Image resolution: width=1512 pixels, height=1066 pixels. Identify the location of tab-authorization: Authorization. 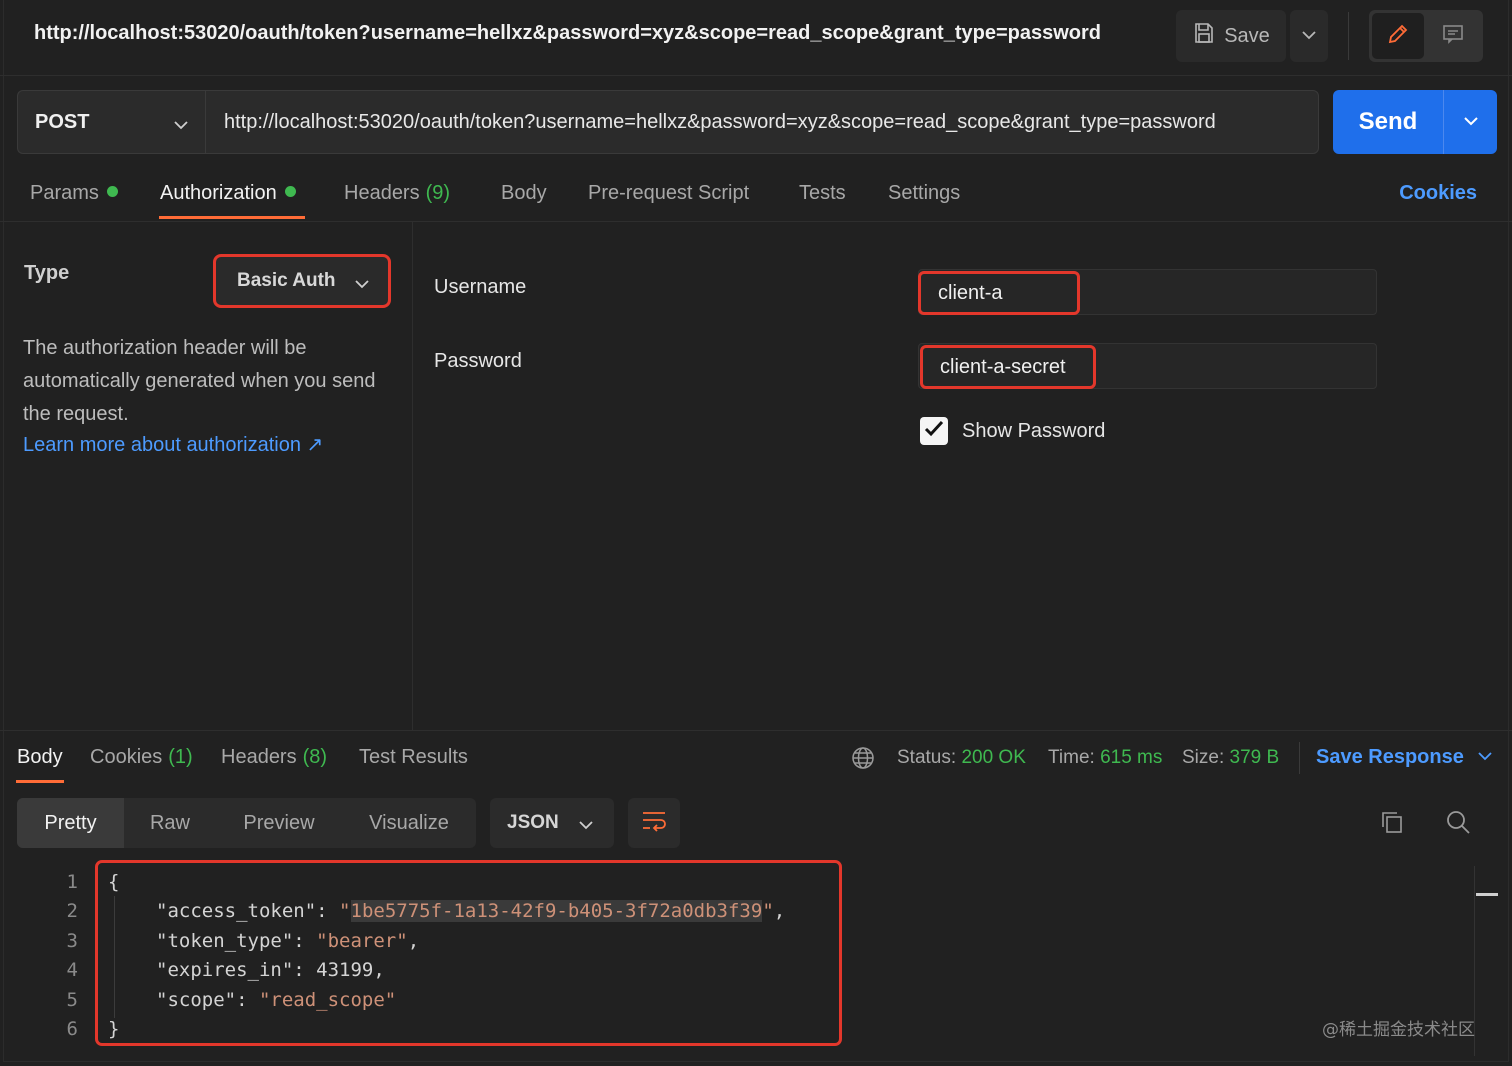
(228, 193).